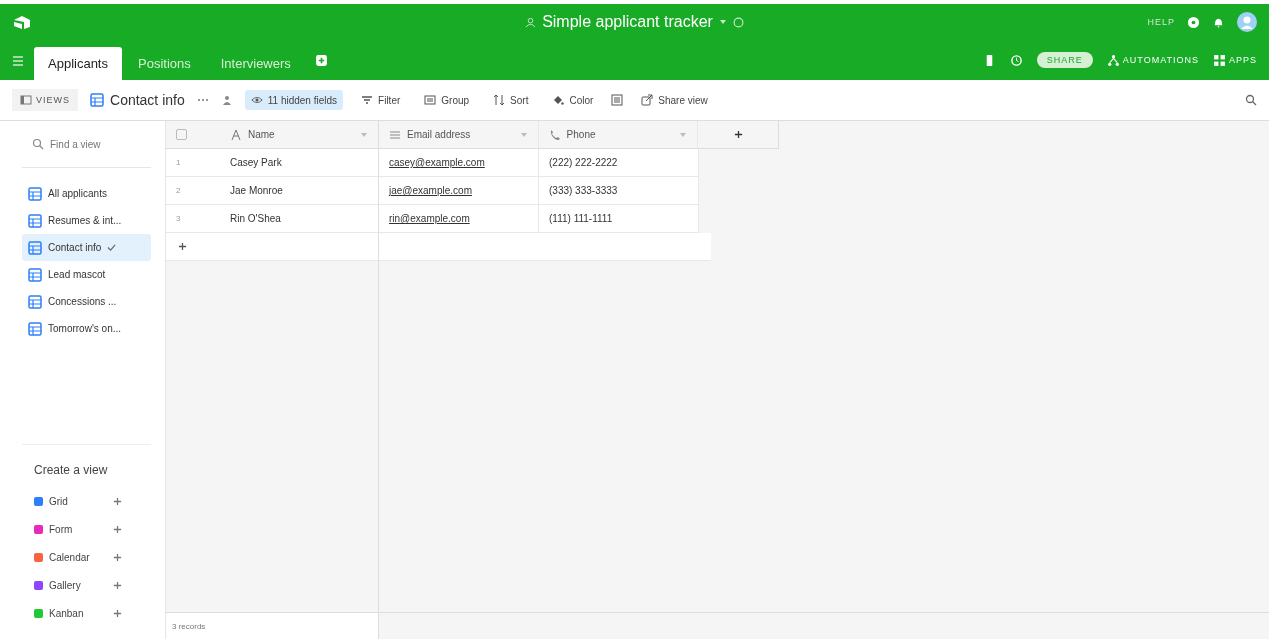 The height and width of the screenshot is (639, 1269). What do you see at coordinates (178, 191) in the screenshot?
I see `row-number: 2` at bounding box center [178, 191].